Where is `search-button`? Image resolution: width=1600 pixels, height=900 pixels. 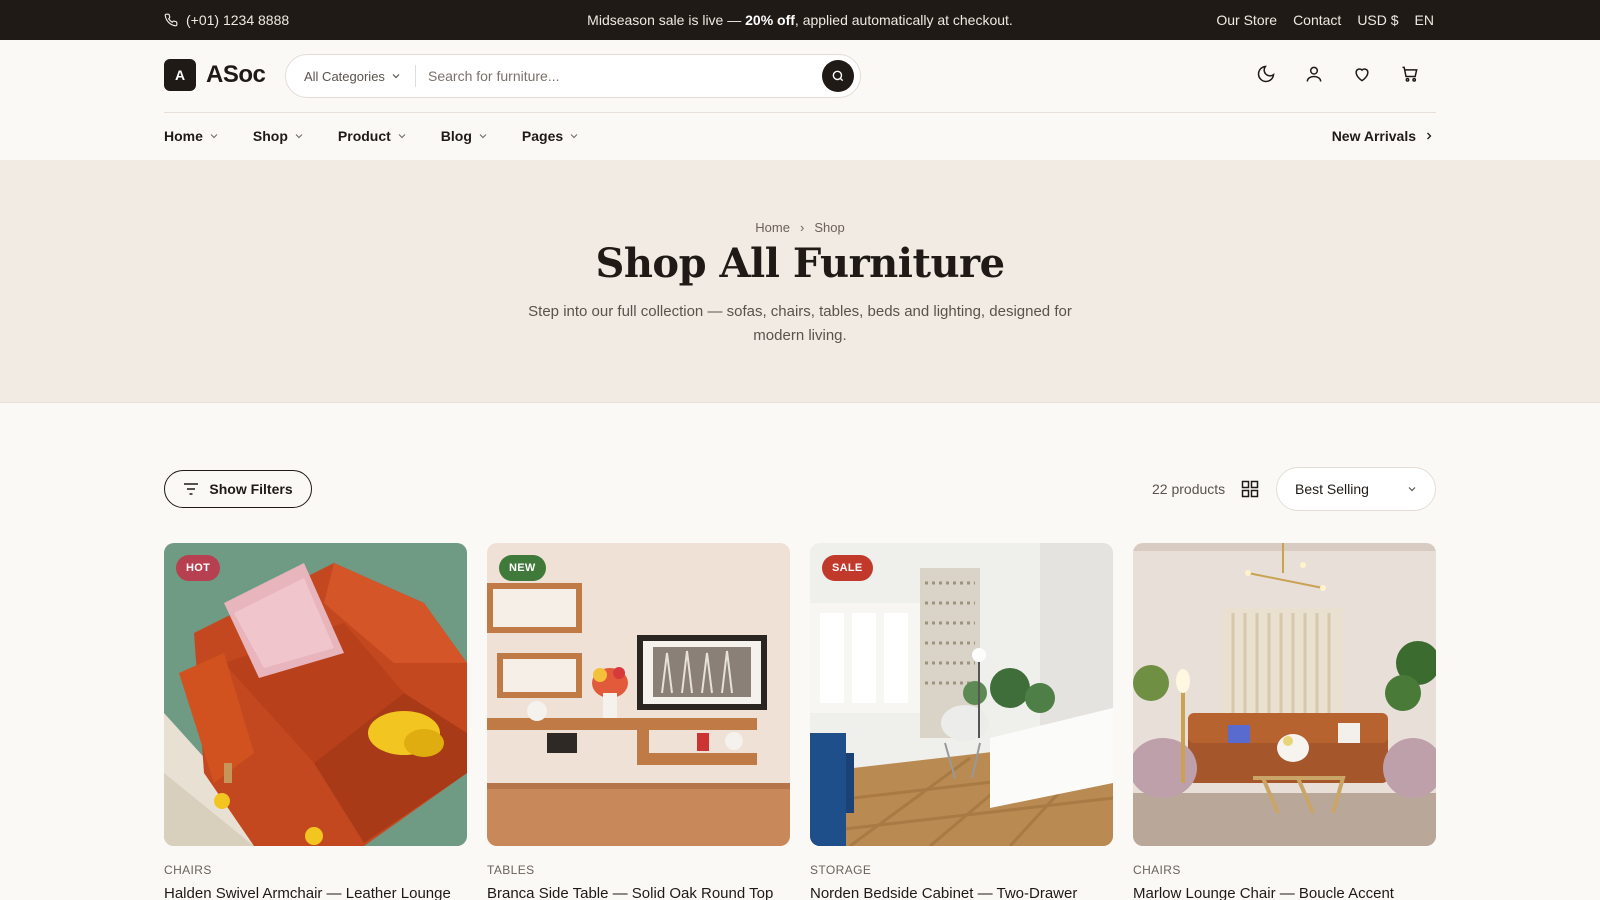
search-button is located at coordinates (838, 76).